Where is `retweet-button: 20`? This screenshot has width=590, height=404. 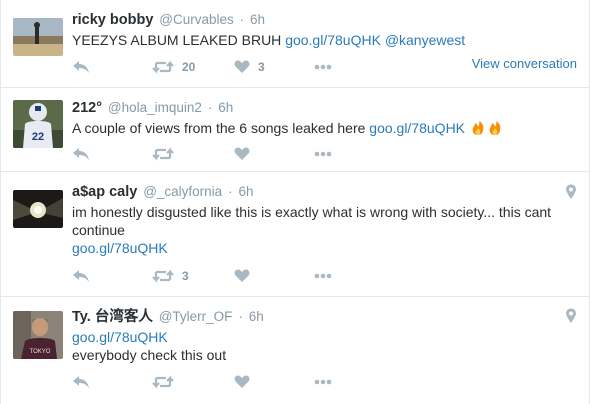
retweet-button: 20 is located at coordinates (173, 67).